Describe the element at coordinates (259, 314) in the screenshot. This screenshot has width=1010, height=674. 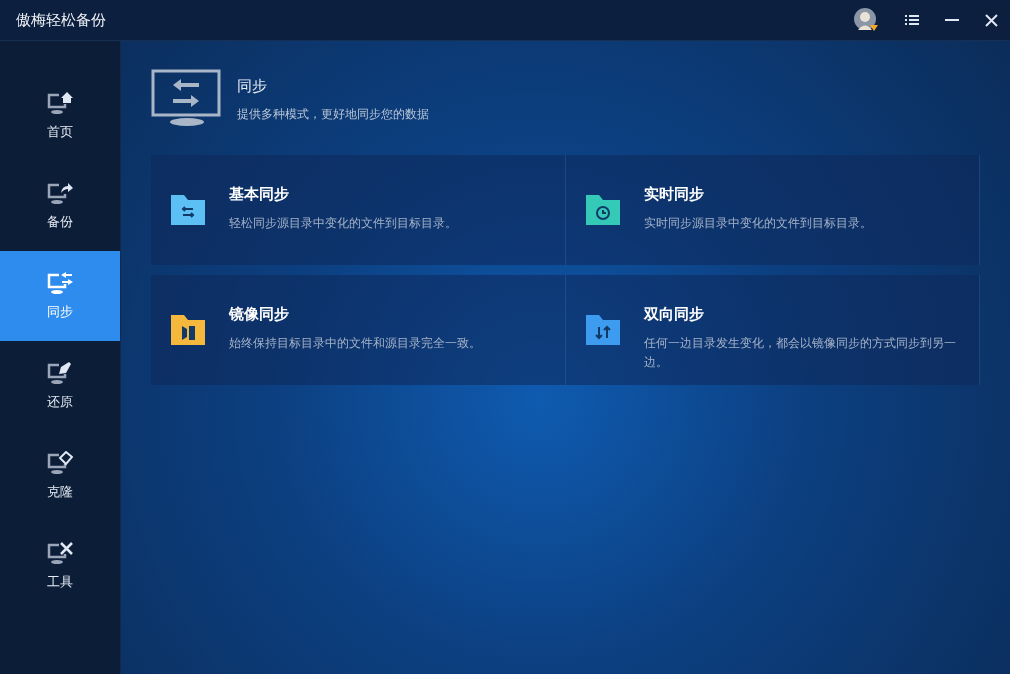
I see `card-title: 镜像同步` at that location.